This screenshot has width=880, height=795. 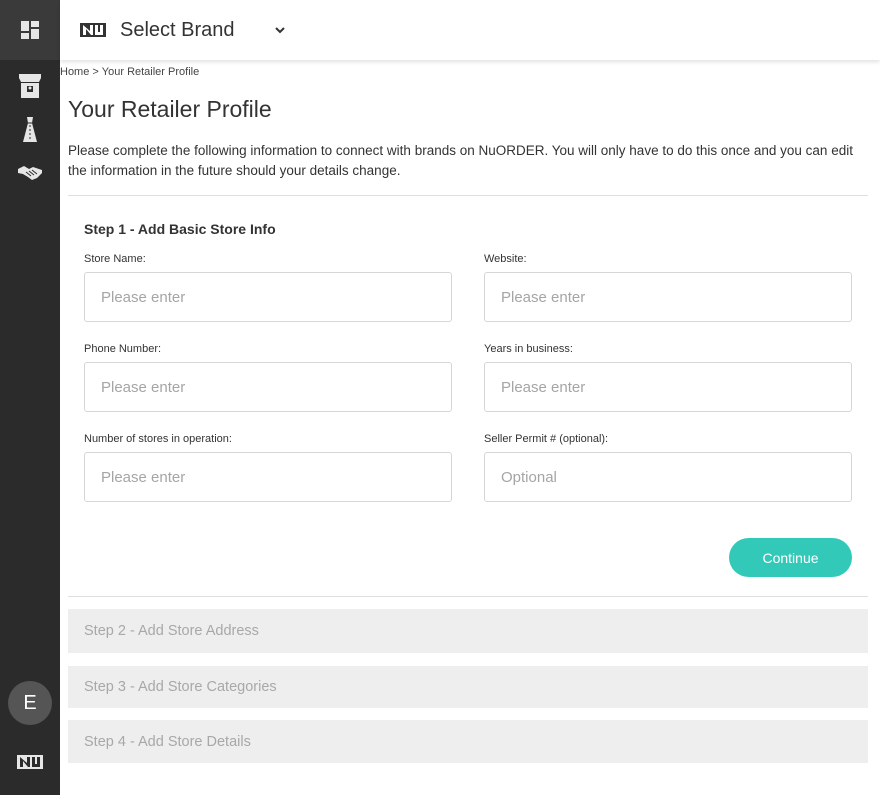 I want to click on sidebar-item-store, so click(x=30, y=86).